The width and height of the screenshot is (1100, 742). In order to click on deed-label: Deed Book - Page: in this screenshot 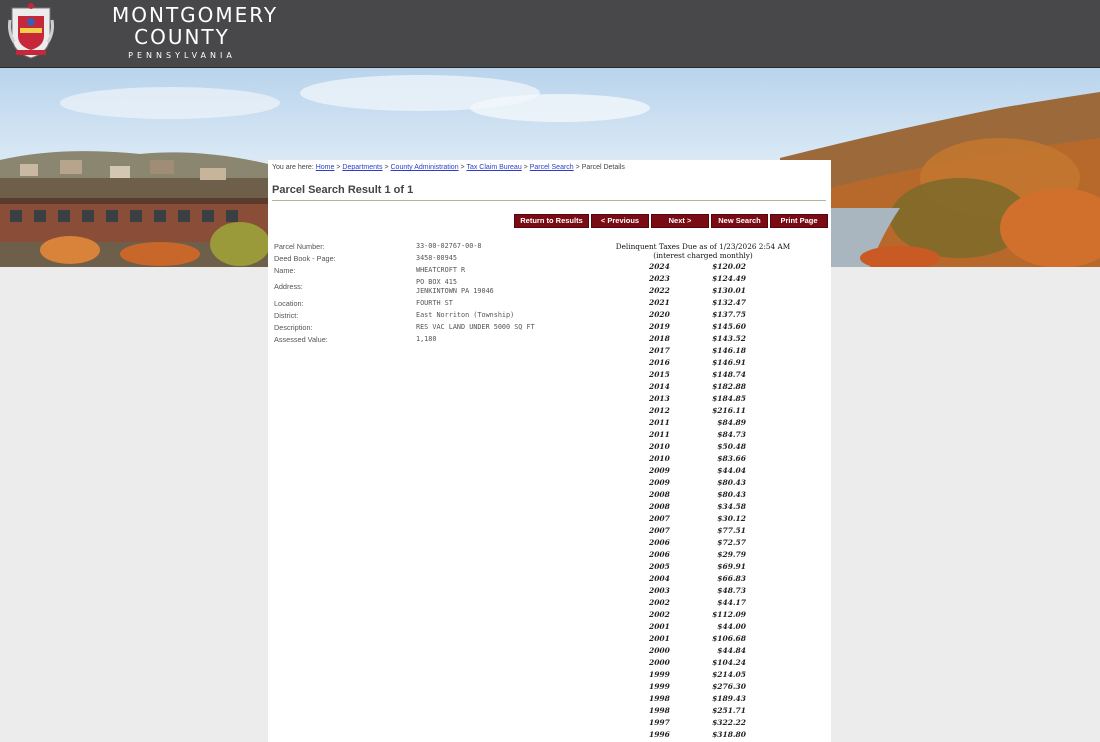, I will do `click(305, 258)`.